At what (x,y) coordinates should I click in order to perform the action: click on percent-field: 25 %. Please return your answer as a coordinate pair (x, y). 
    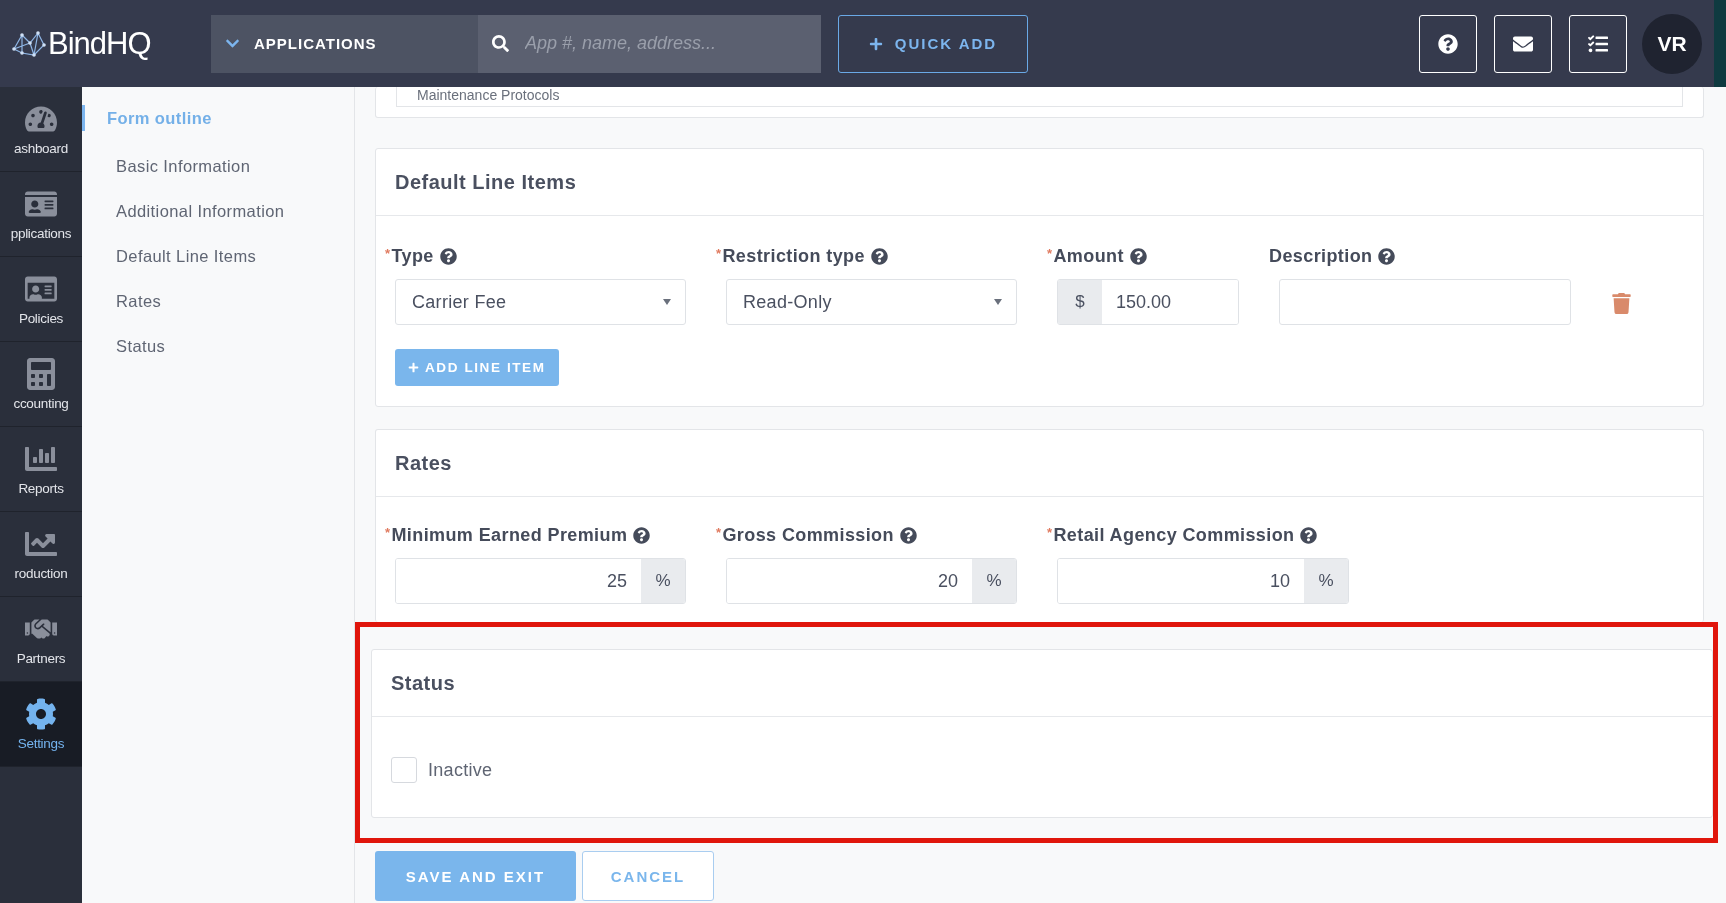
    Looking at the image, I should click on (540, 581).